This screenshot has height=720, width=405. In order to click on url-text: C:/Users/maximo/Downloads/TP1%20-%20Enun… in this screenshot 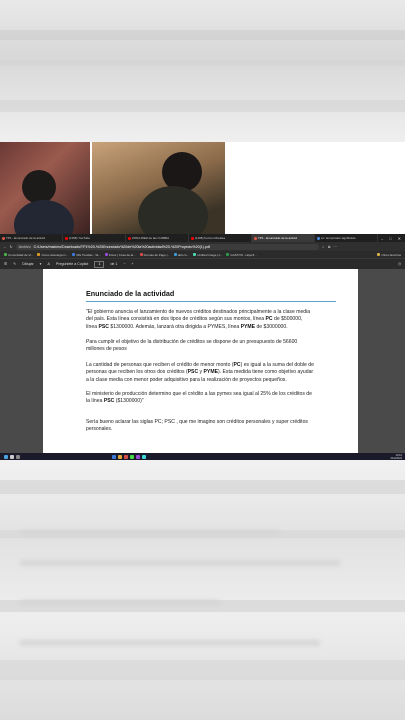, I will do `click(121, 246)`.